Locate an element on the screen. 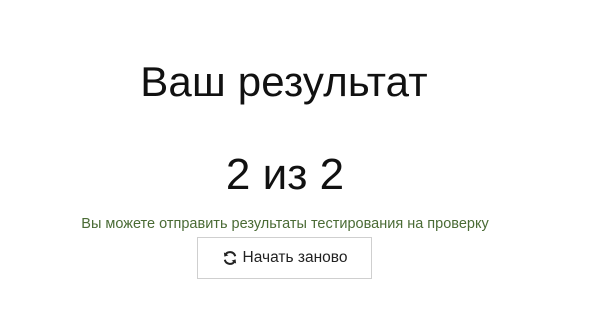 This screenshot has height=328, width=589. restart-button-label: Начать заново is located at coordinates (295, 257).